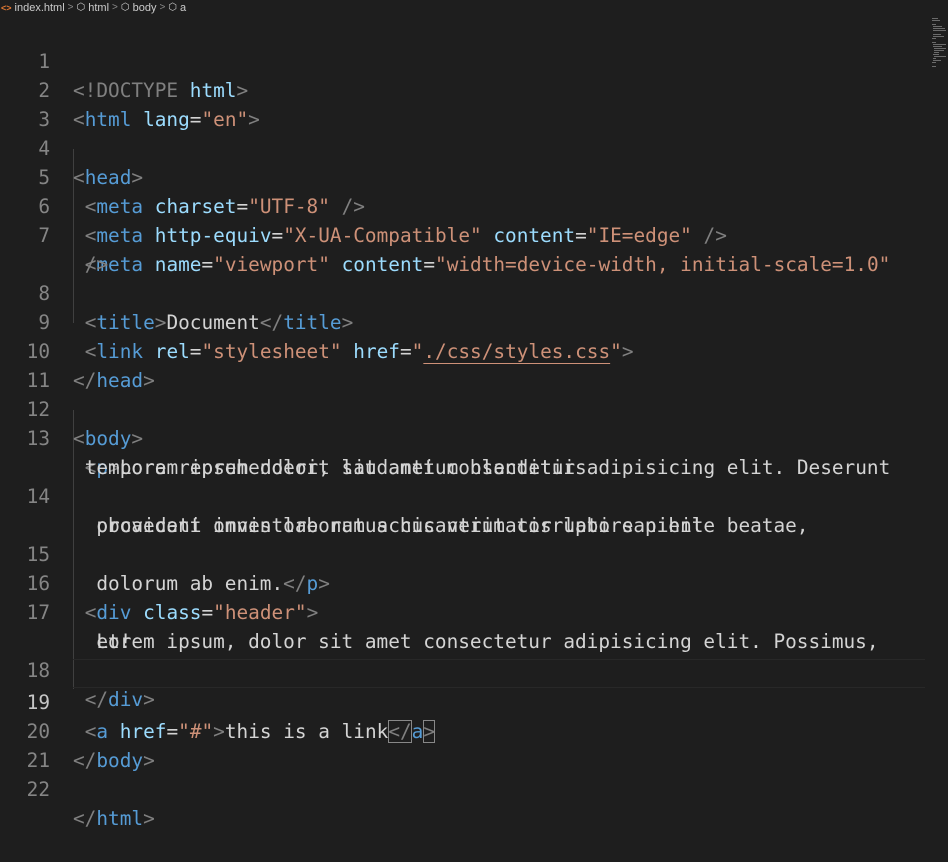 This screenshot has height=862, width=948. I want to click on bracket: >, so click(149, 818).